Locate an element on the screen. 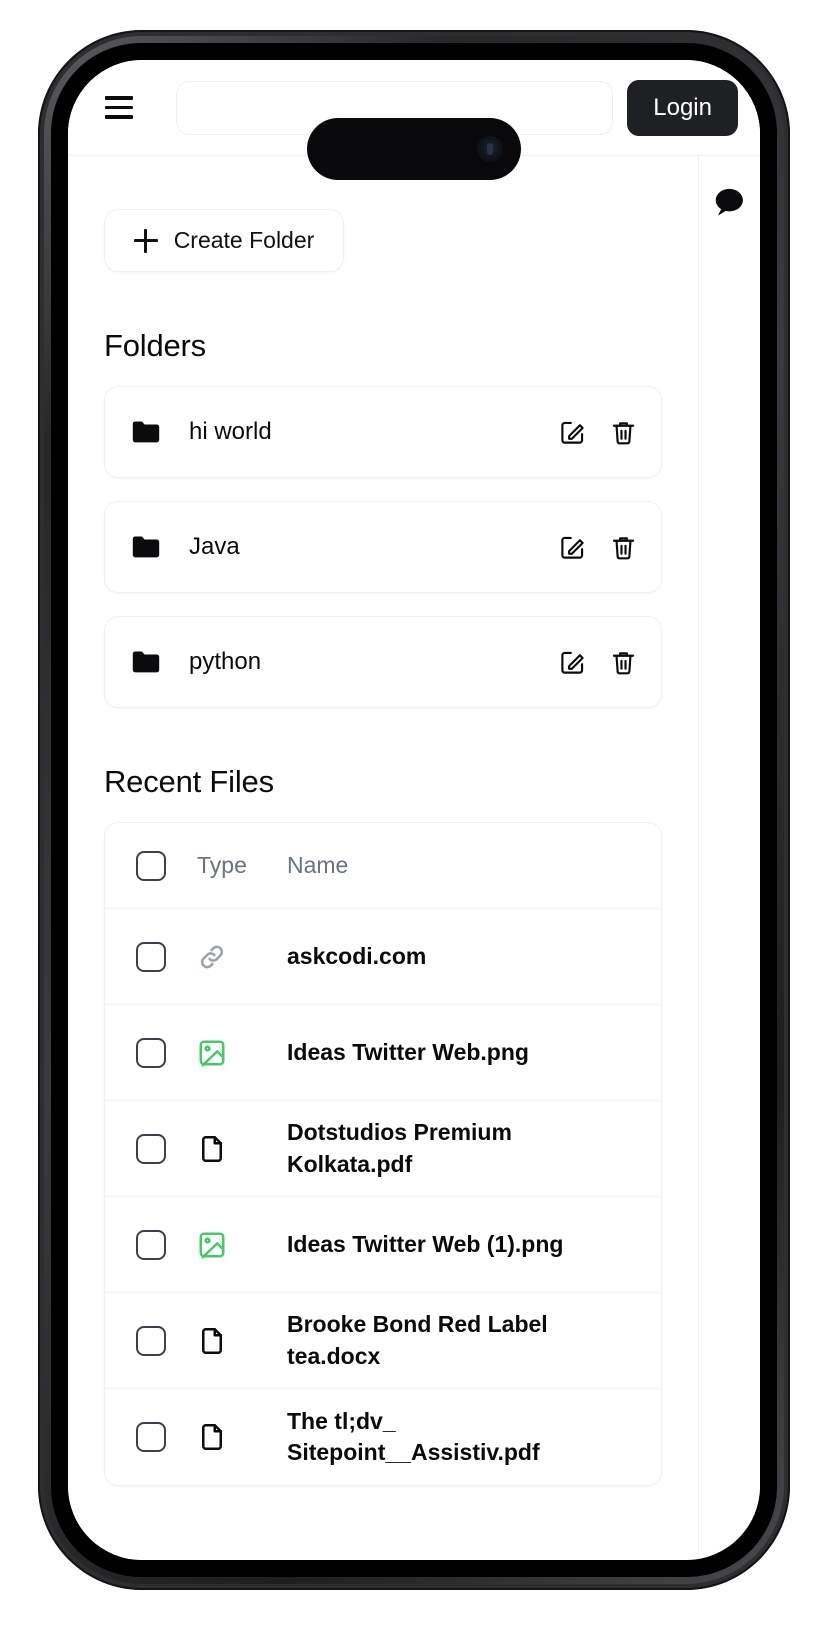 The width and height of the screenshot is (828, 1631). name-column-header: Name is located at coordinates (474, 865).